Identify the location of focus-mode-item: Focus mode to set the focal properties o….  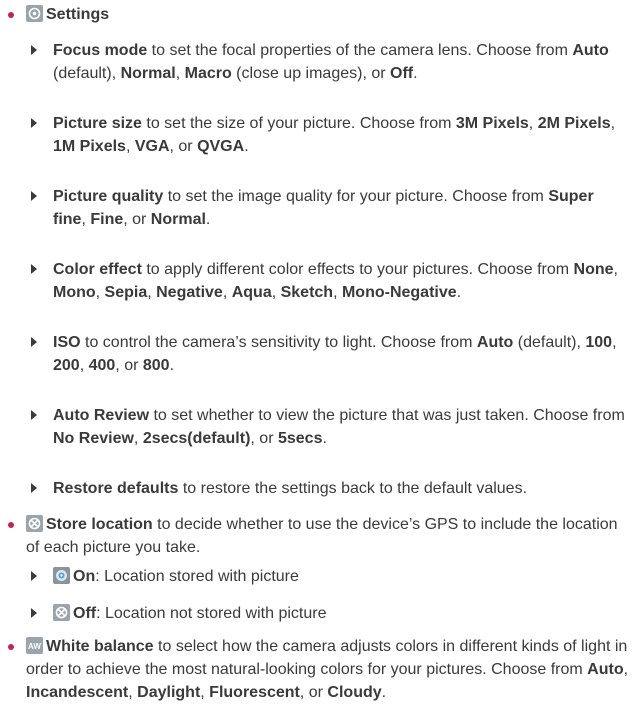
(330, 62).